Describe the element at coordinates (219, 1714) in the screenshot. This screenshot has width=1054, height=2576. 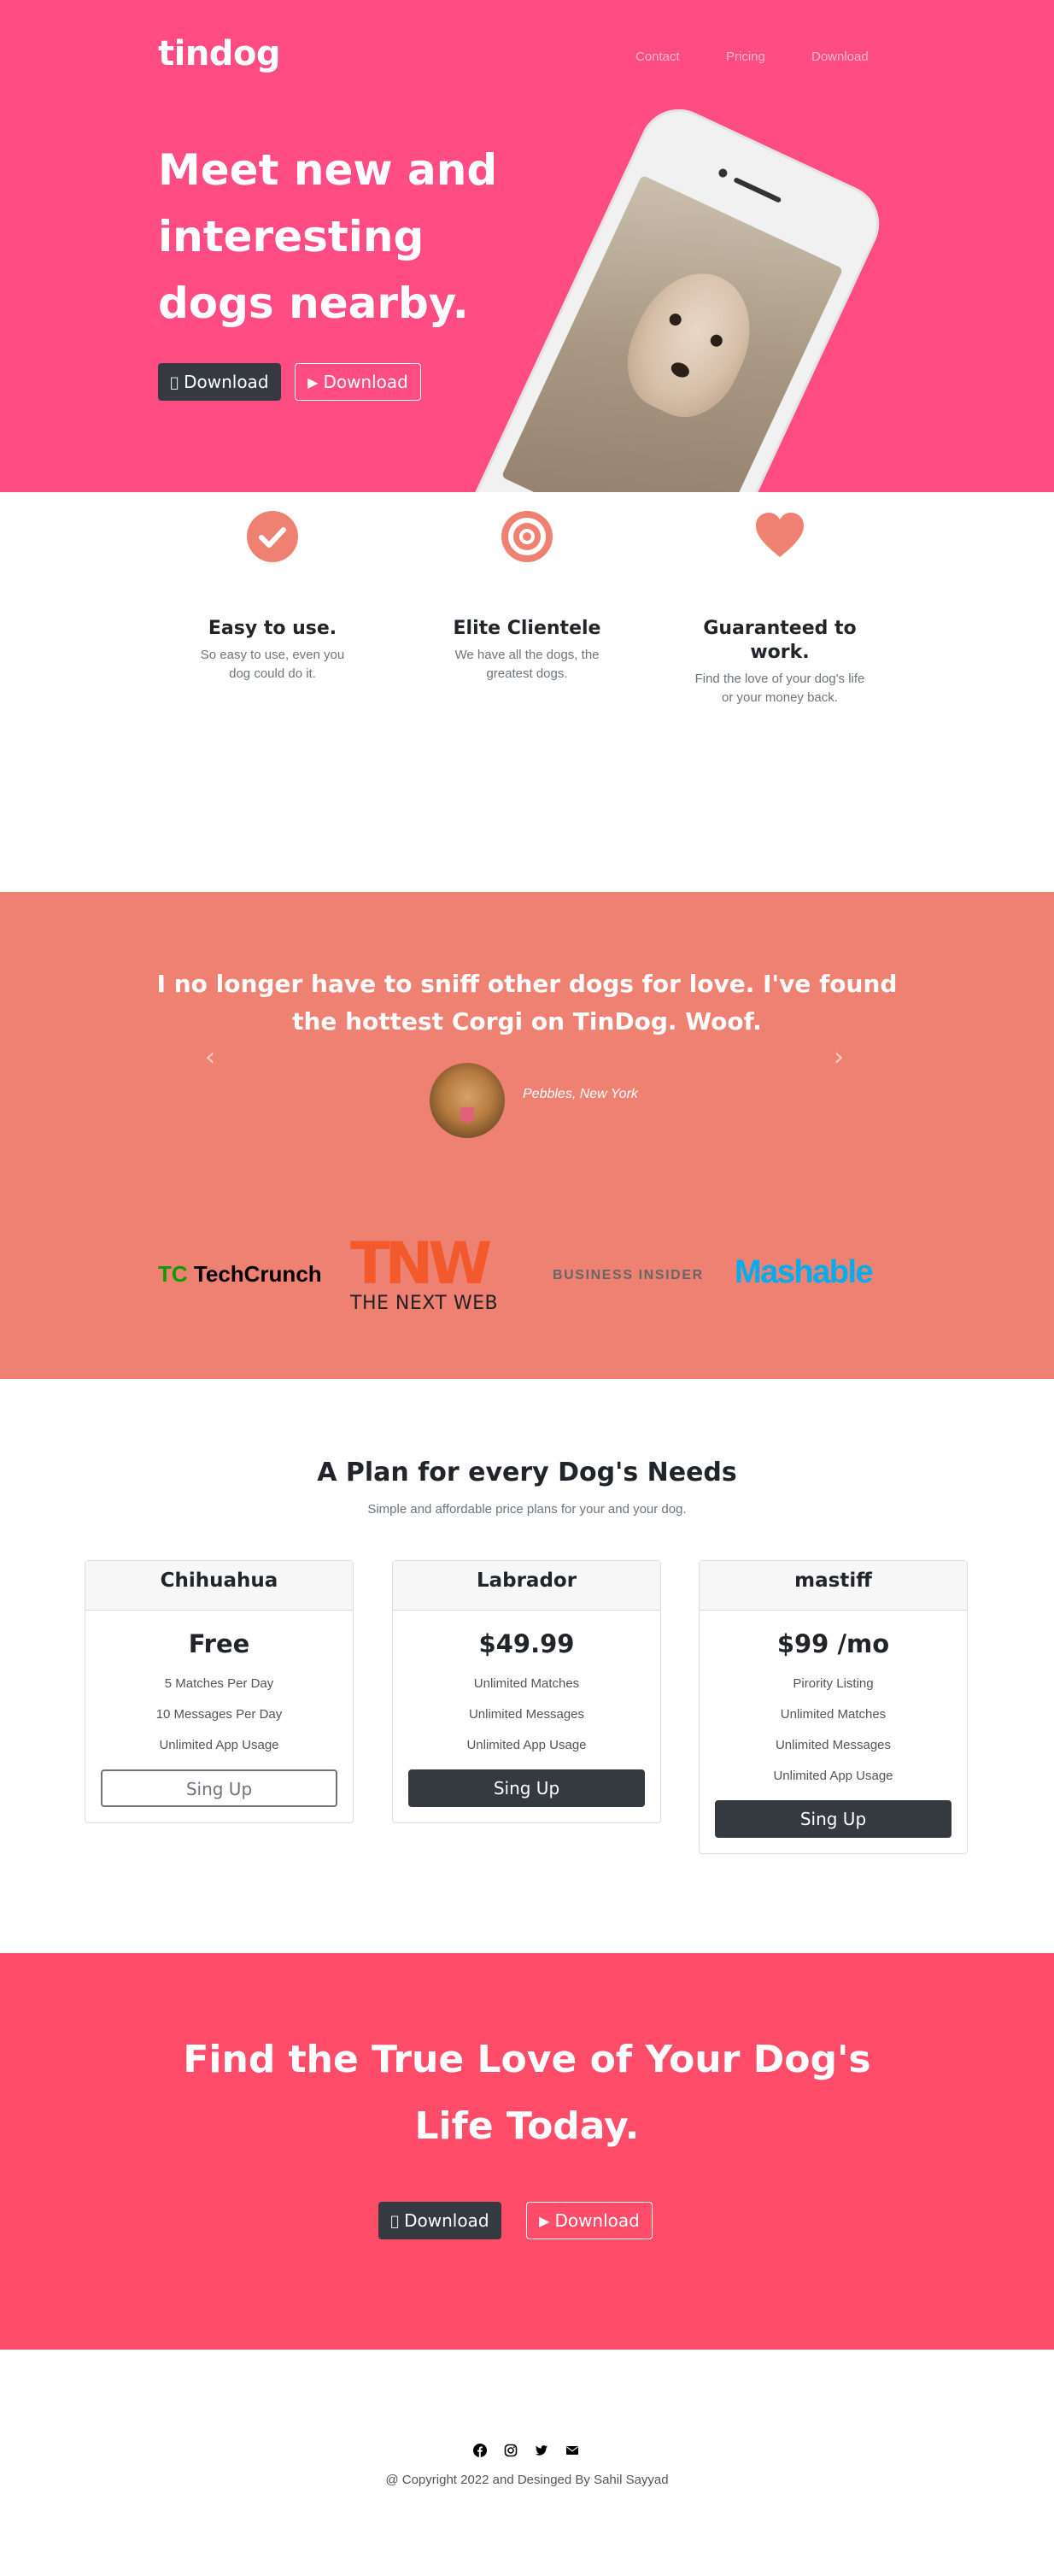
I see `plan-feature: 10 Messages Per Day` at that location.